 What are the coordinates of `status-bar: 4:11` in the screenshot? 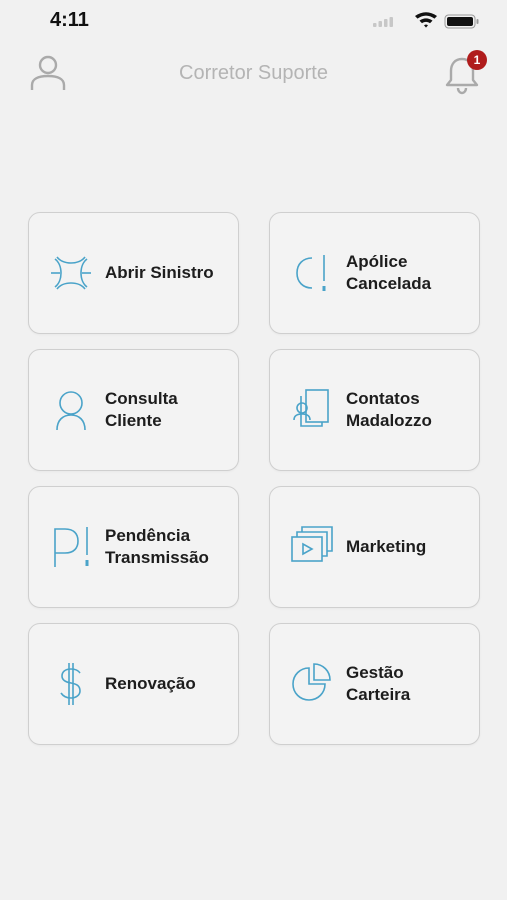 It's located at (253, 22).